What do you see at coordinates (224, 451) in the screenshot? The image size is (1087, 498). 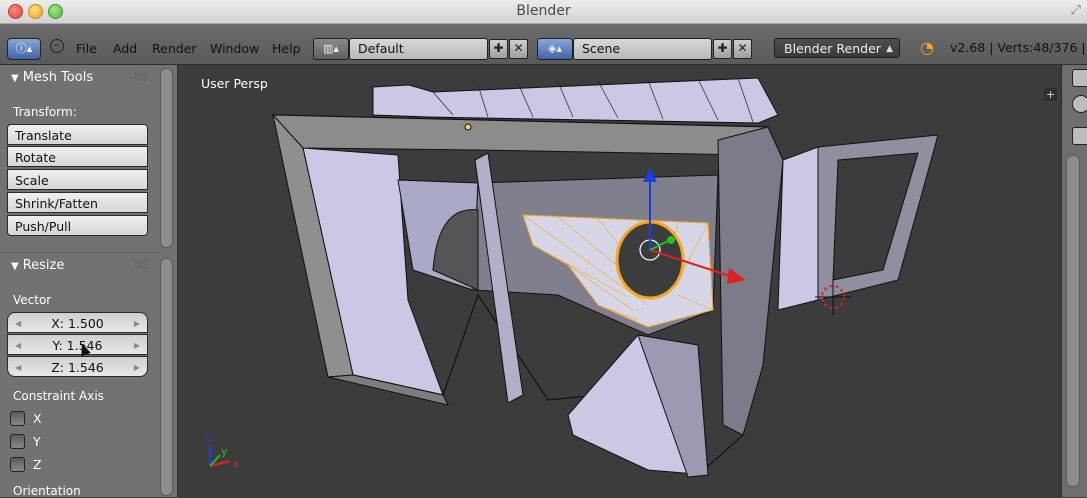 I see `axis-widget-y-label: y` at bounding box center [224, 451].